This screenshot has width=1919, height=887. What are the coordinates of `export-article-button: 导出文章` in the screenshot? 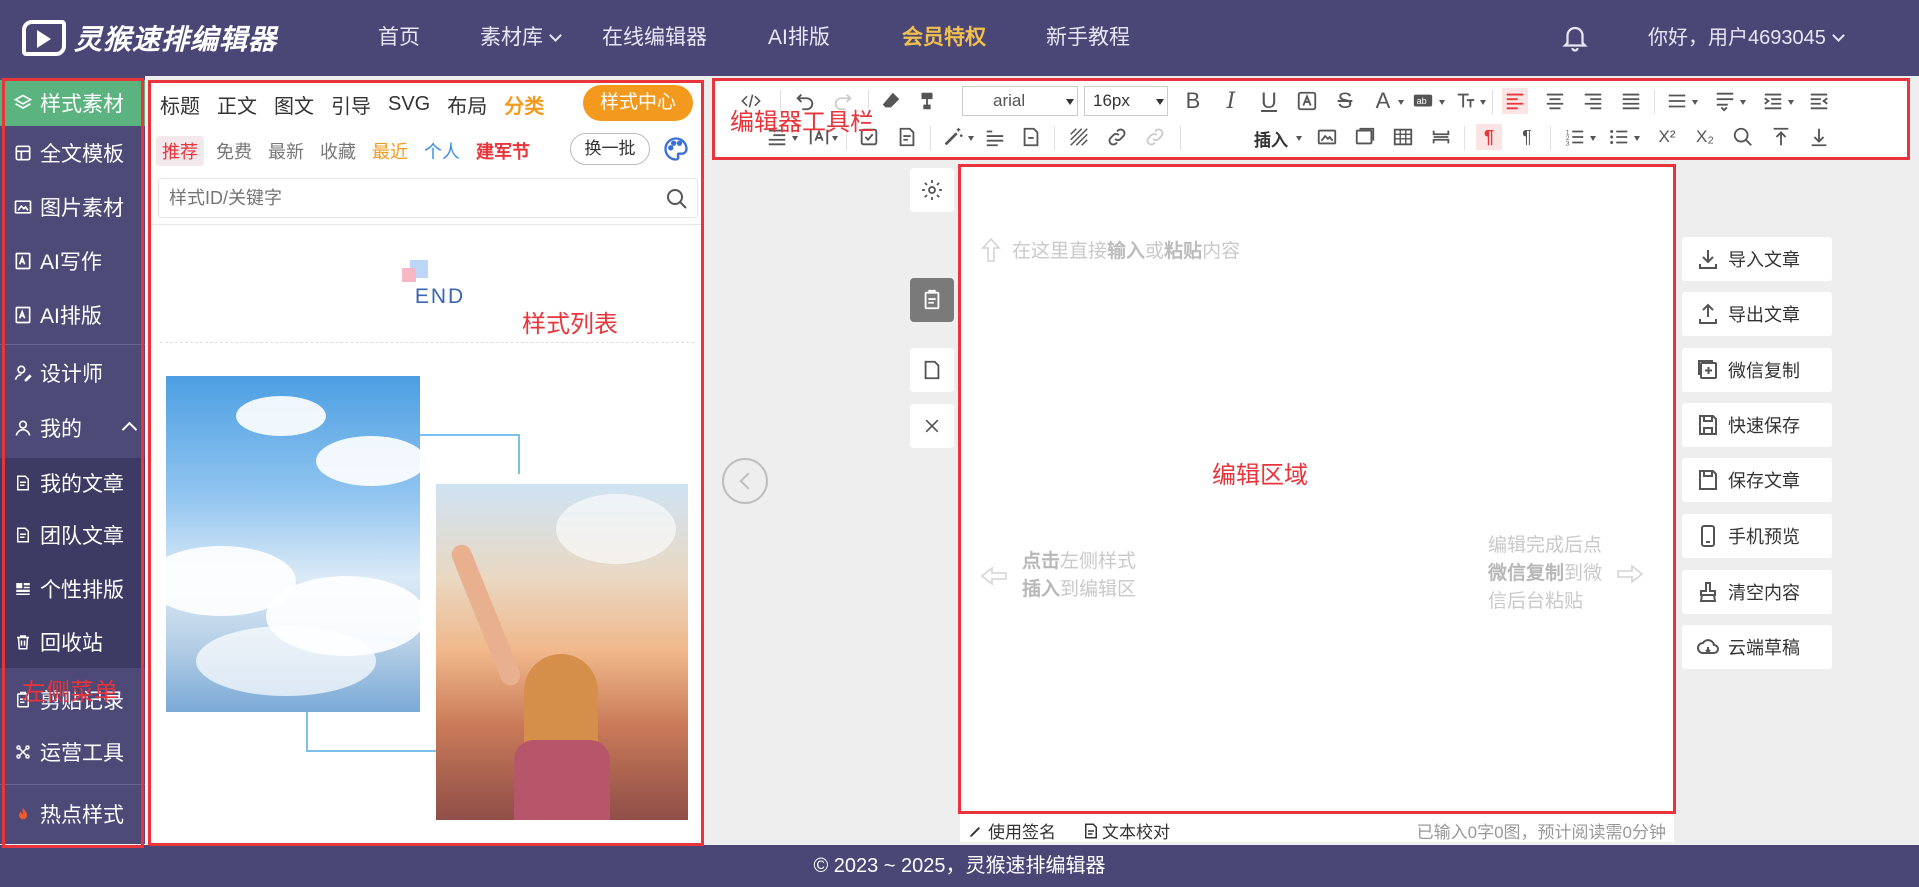 It's located at (1757, 314).